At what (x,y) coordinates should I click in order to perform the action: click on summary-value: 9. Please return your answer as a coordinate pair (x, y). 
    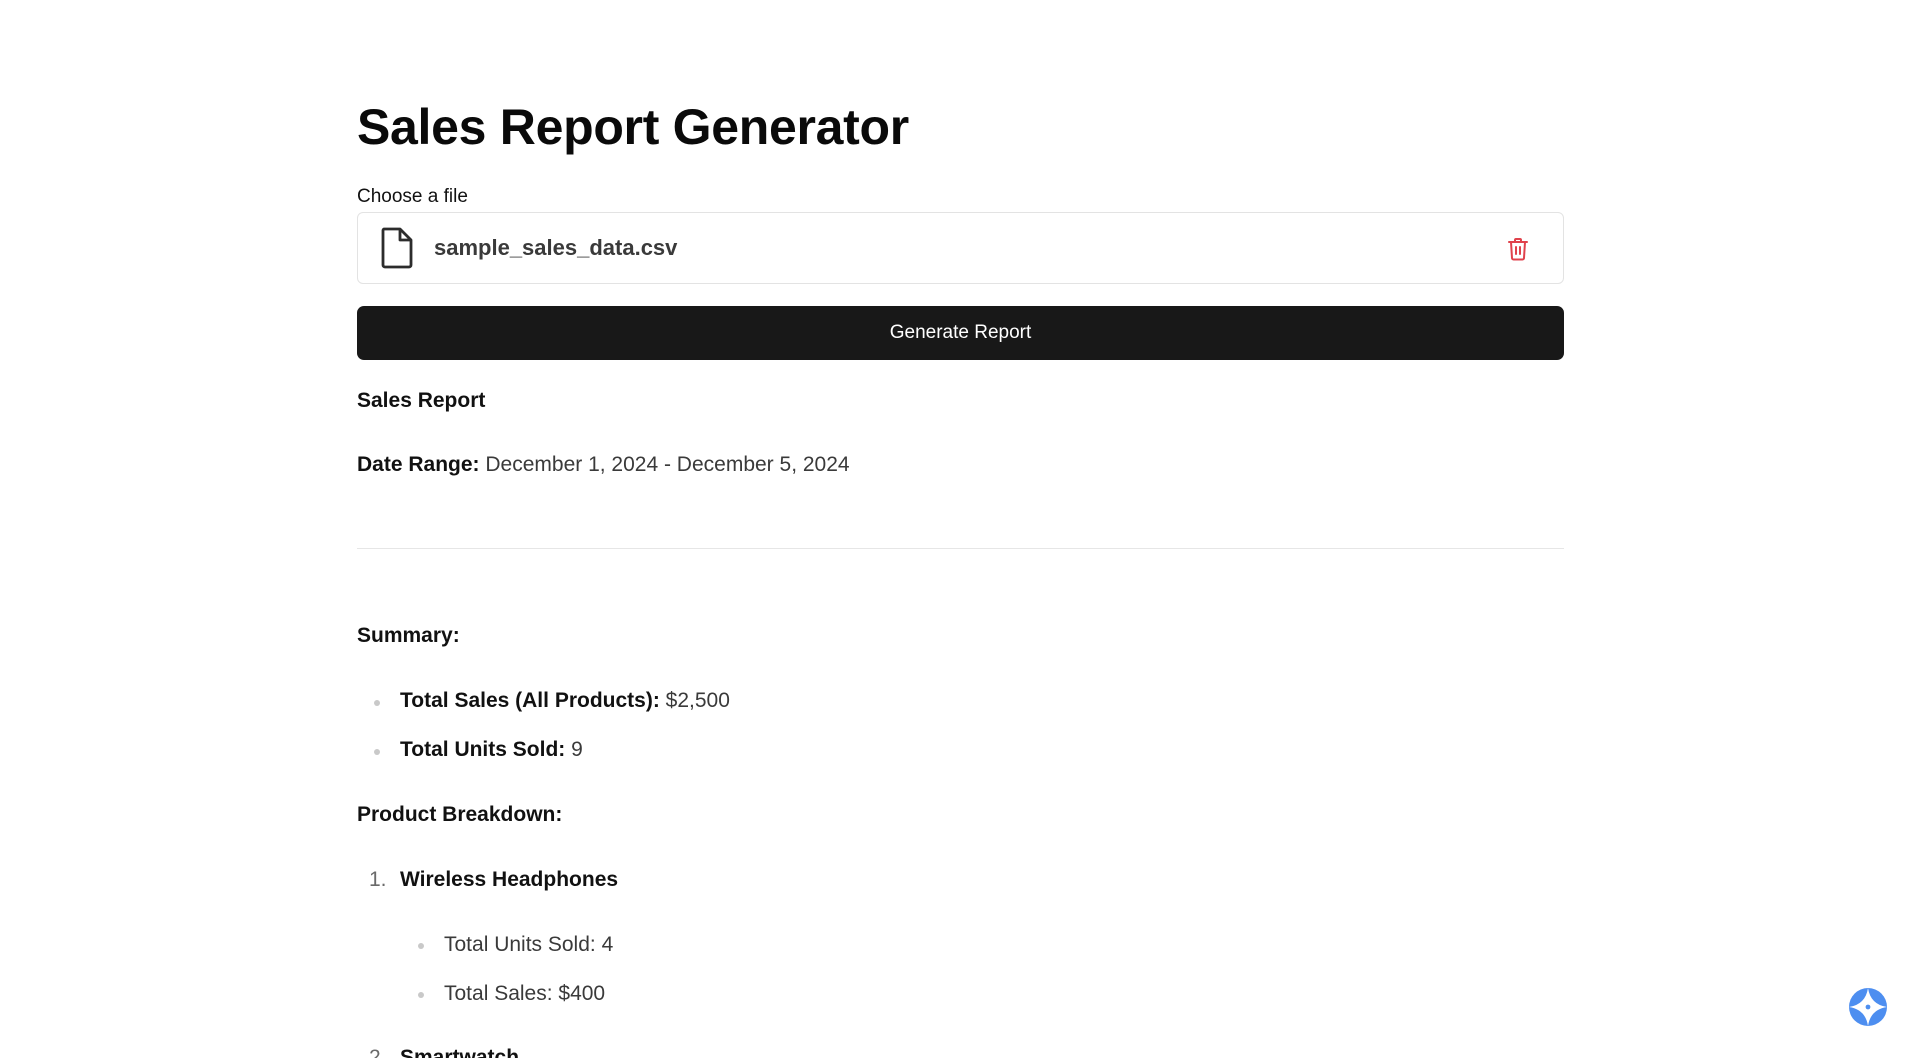
    Looking at the image, I should click on (577, 749).